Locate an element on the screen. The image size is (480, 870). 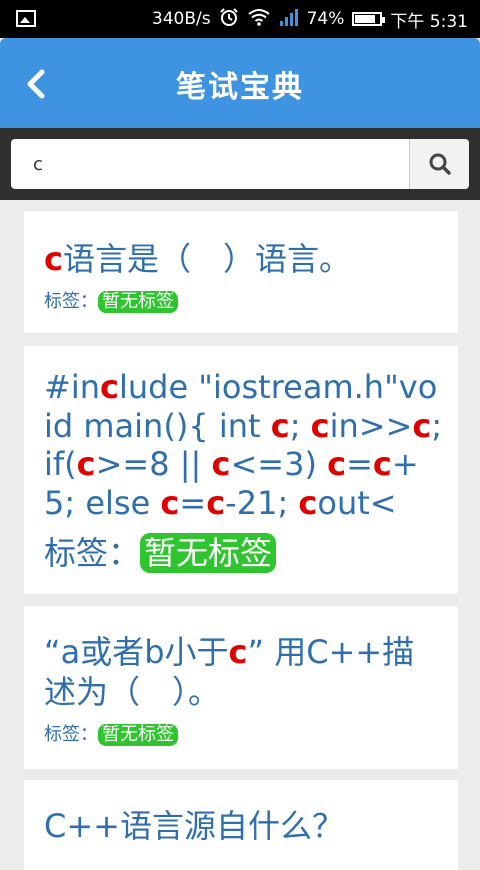
search-bar is located at coordinates (240, 164).